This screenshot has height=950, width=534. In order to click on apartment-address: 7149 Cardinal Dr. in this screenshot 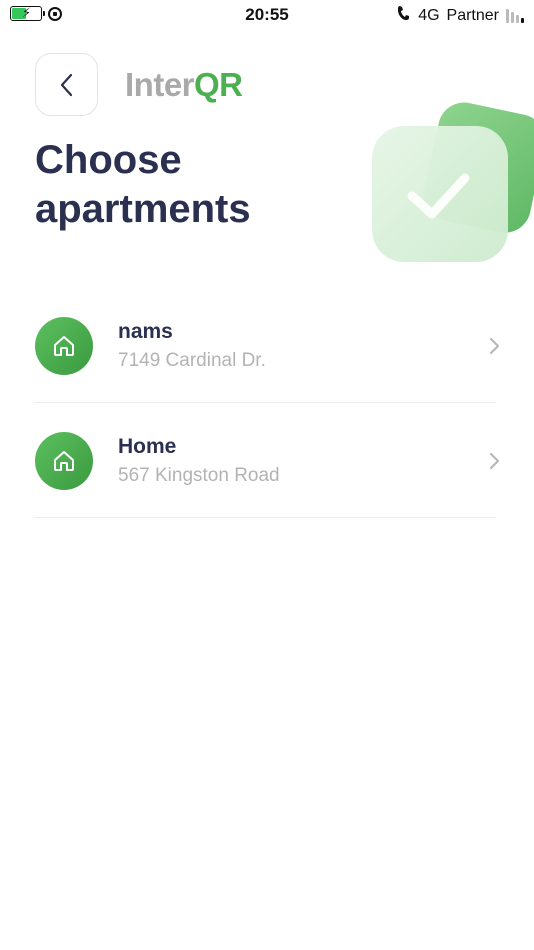, I will do `click(192, 360)`.